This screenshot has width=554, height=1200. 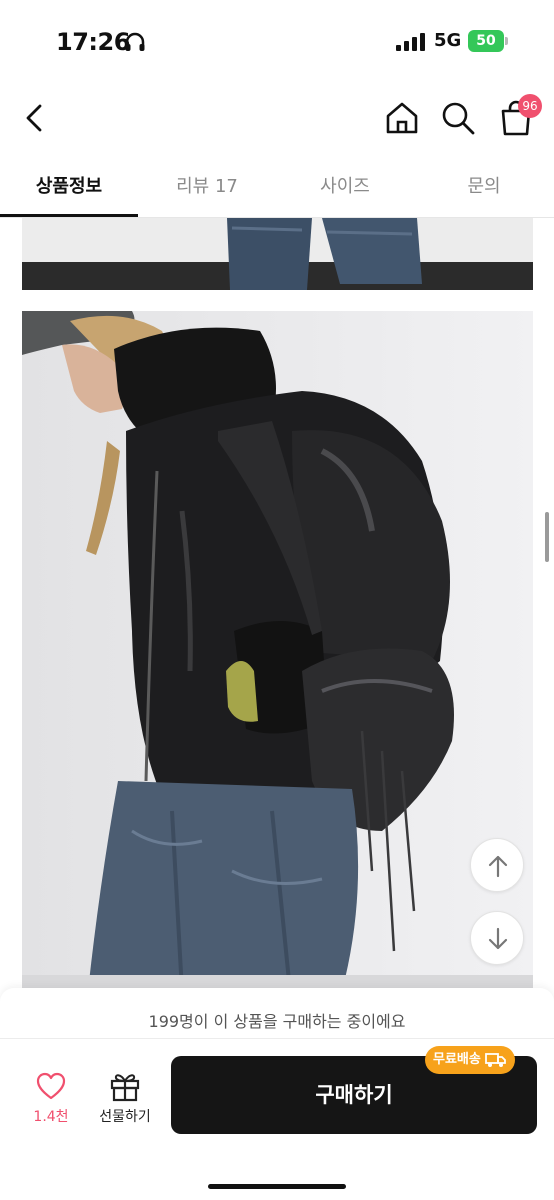 What do you see at coordinates (51, 1086) in the screenshot?
I see `heart-icon` at bounding box center [51, 1086].